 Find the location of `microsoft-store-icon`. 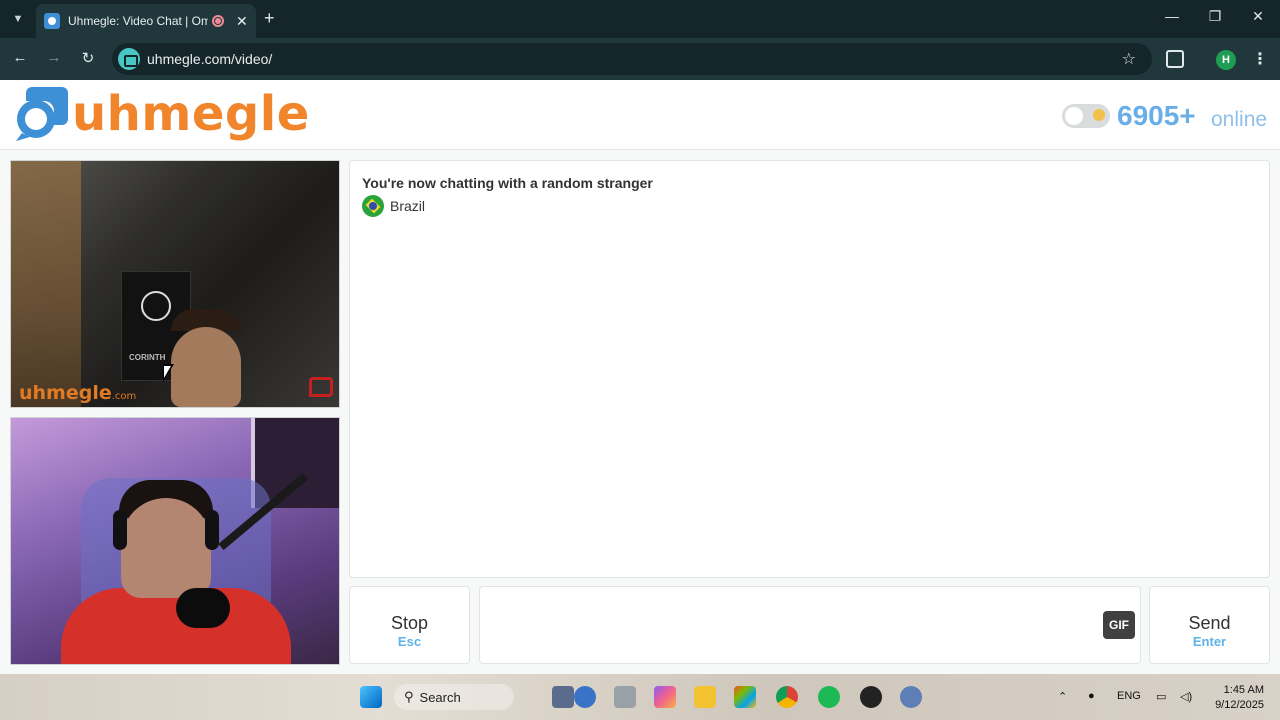

microsoft-store-icon is located at coordinates (745, 697).